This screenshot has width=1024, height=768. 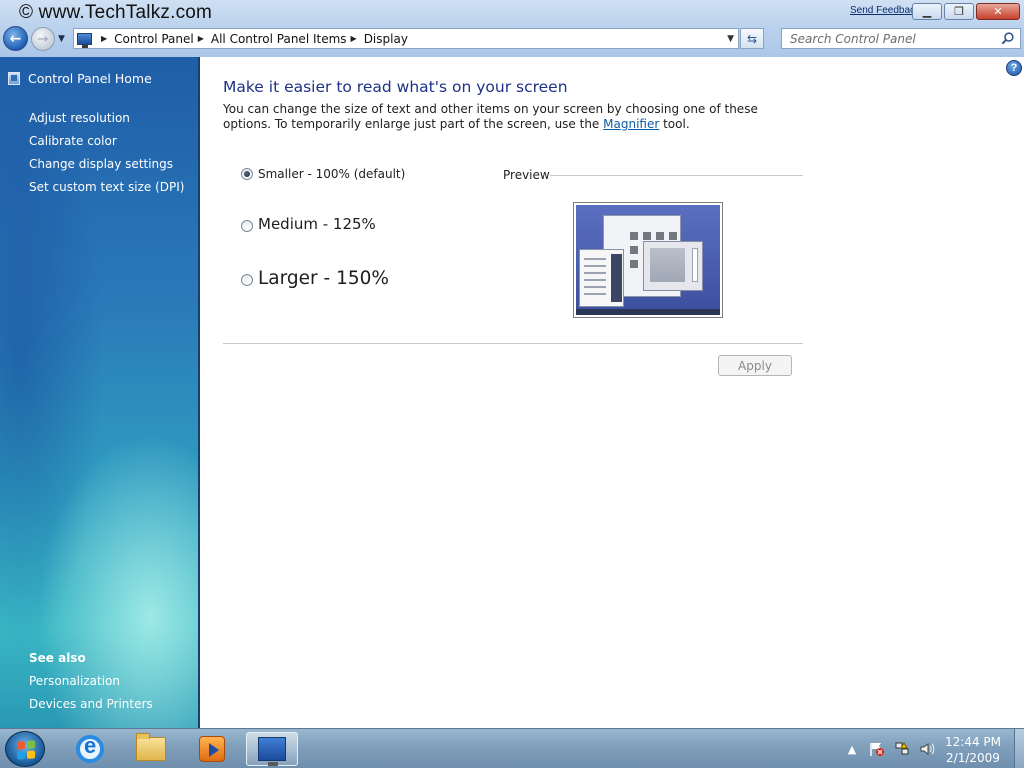 I want to click on adjust-resolution-link: Adjust resolution, so click(x=106, y=118).